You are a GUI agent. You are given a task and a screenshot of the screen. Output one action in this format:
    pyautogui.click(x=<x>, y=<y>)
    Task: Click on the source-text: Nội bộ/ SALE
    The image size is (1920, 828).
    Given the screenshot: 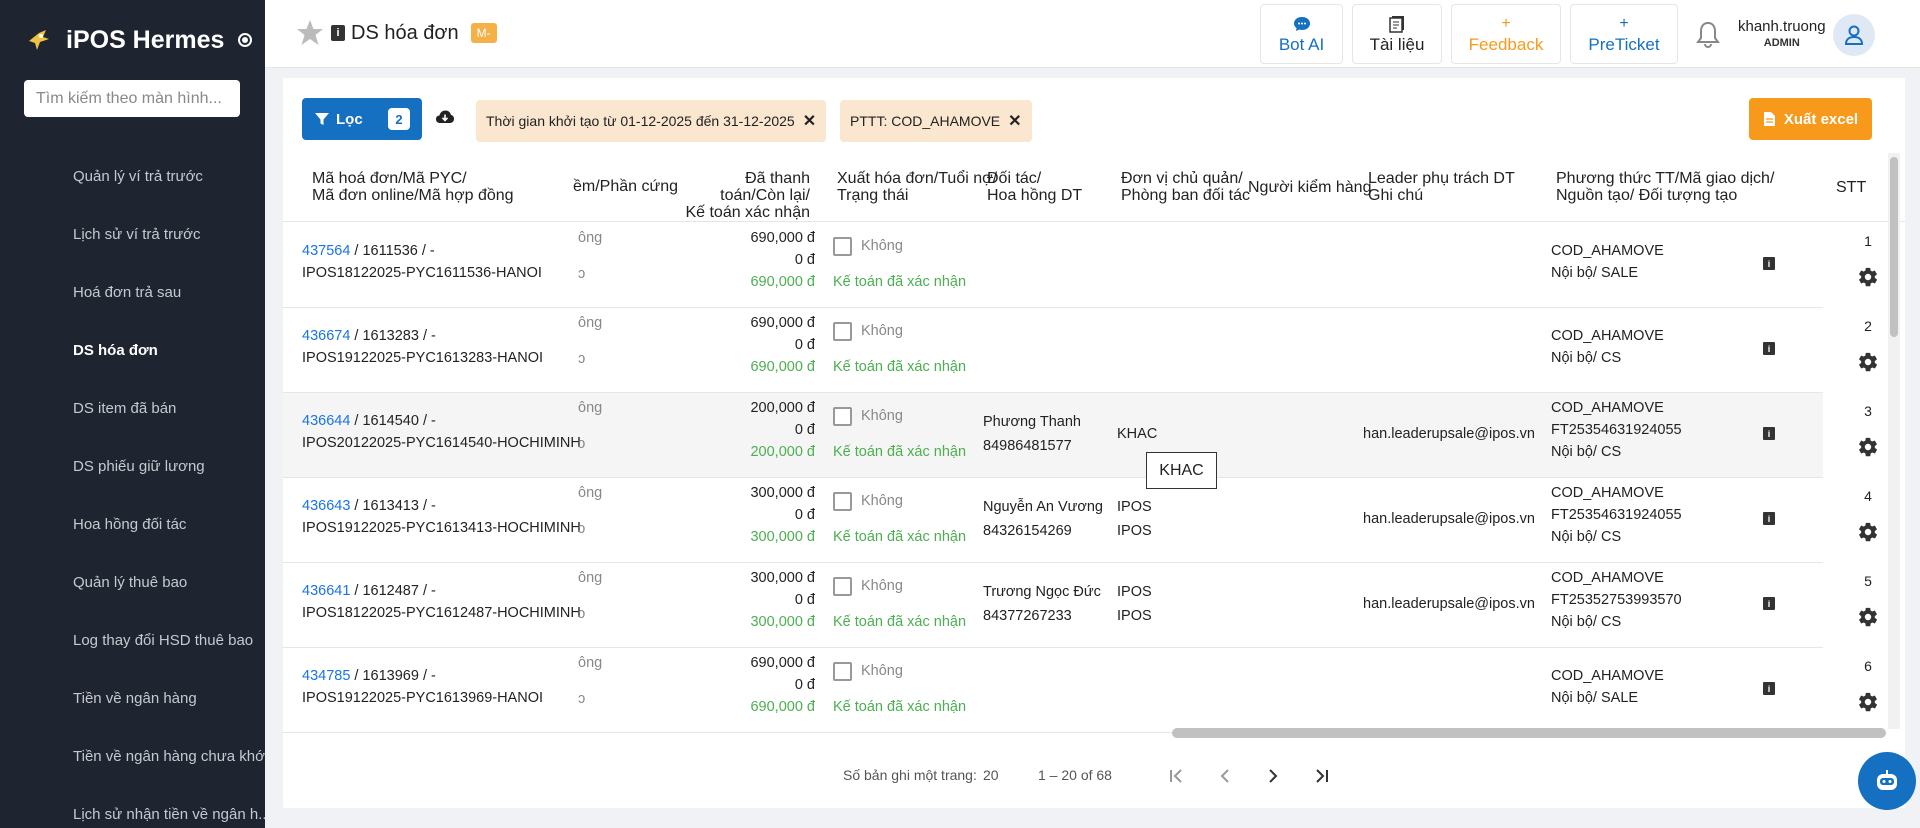 What is the action you would take?
    pyautogui.click(x=1595, y=273)
    